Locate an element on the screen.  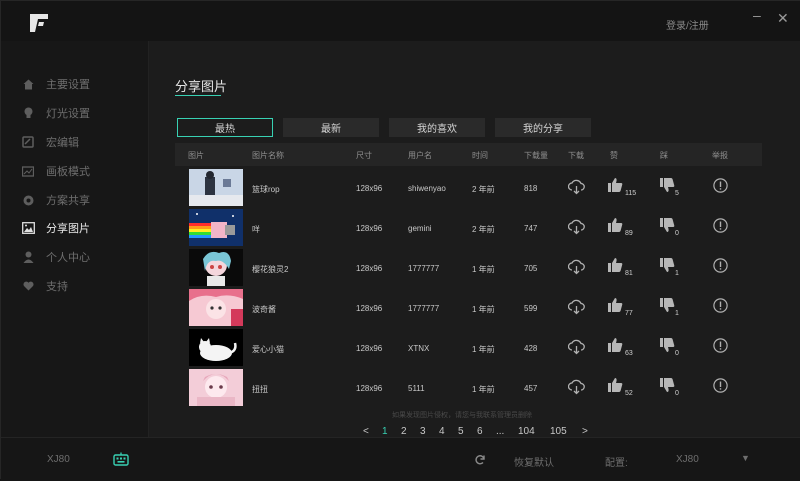
sidebar-item-label: 灯光设置 is located at coordinates (68, 114).